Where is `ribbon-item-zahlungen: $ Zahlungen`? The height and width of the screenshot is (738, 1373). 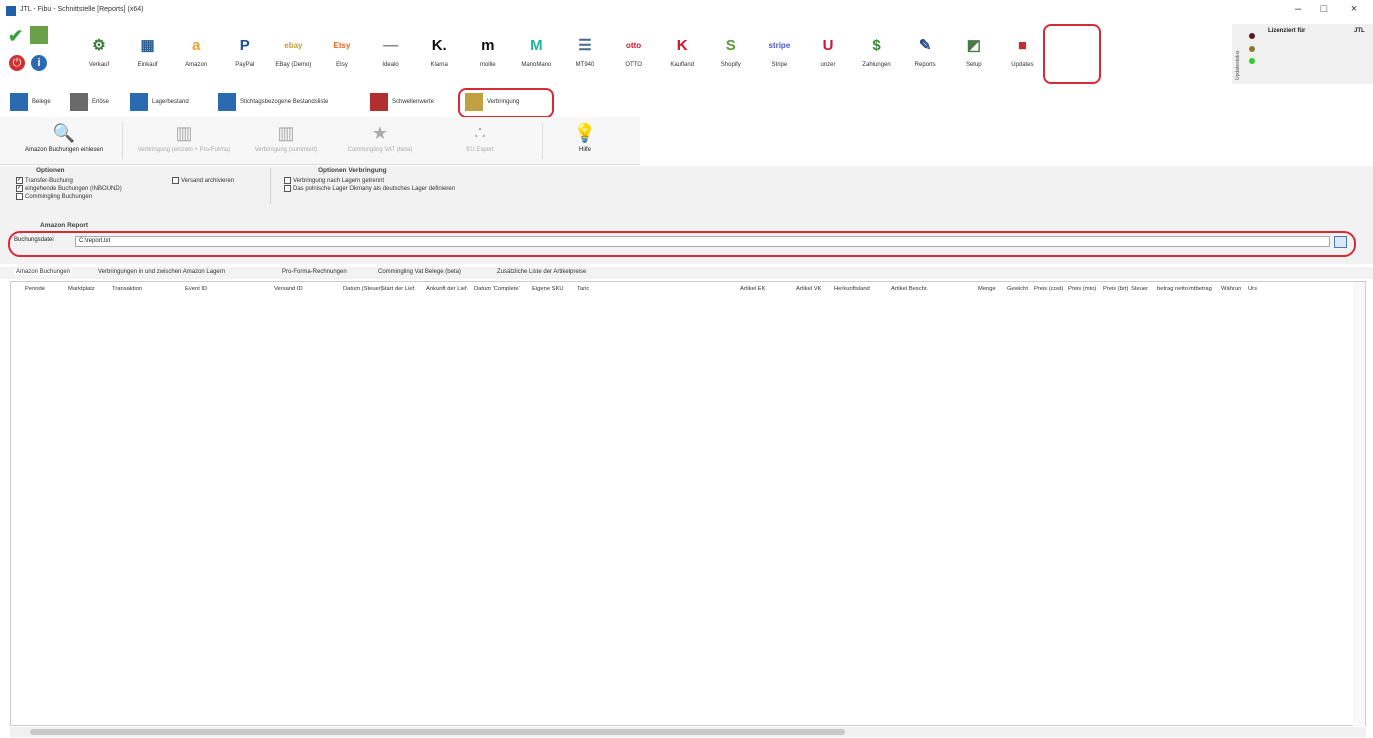 ribbon-item-zahlungen: $ Zahlungen is located at coordinates (877, 52).